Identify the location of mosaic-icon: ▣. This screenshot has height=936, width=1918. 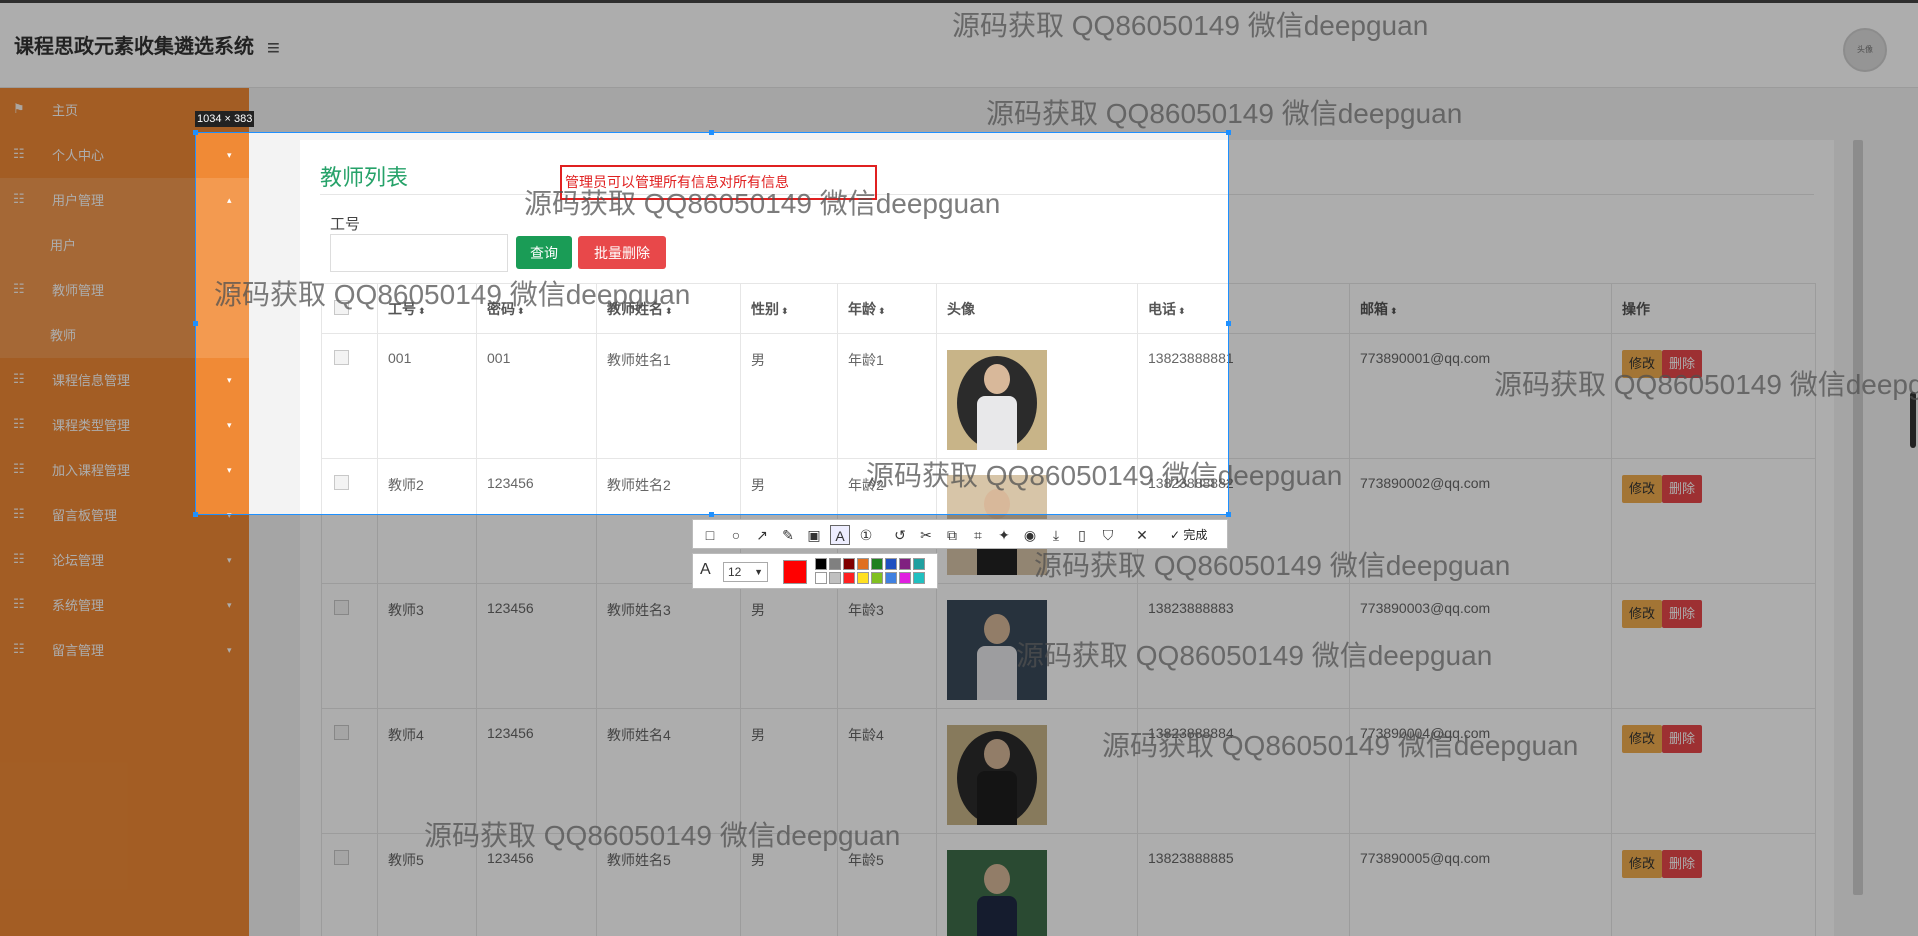
(814, 535).